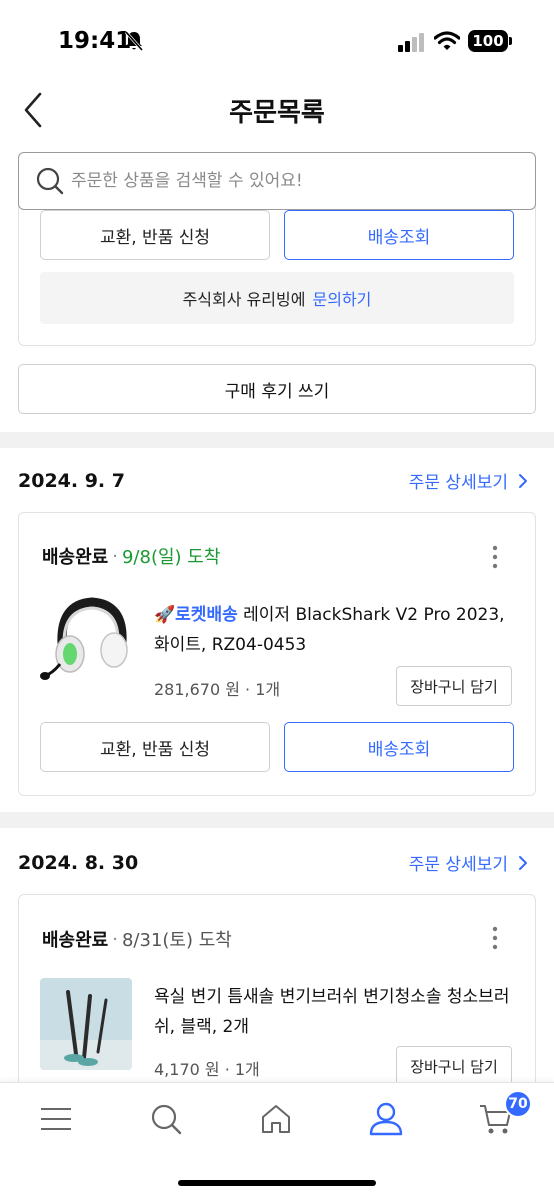 Image resolution: width=554 pixels, height=1200 pixels. I want to click on arrival-date: 8/31(토) 도착, so click(176, 940).